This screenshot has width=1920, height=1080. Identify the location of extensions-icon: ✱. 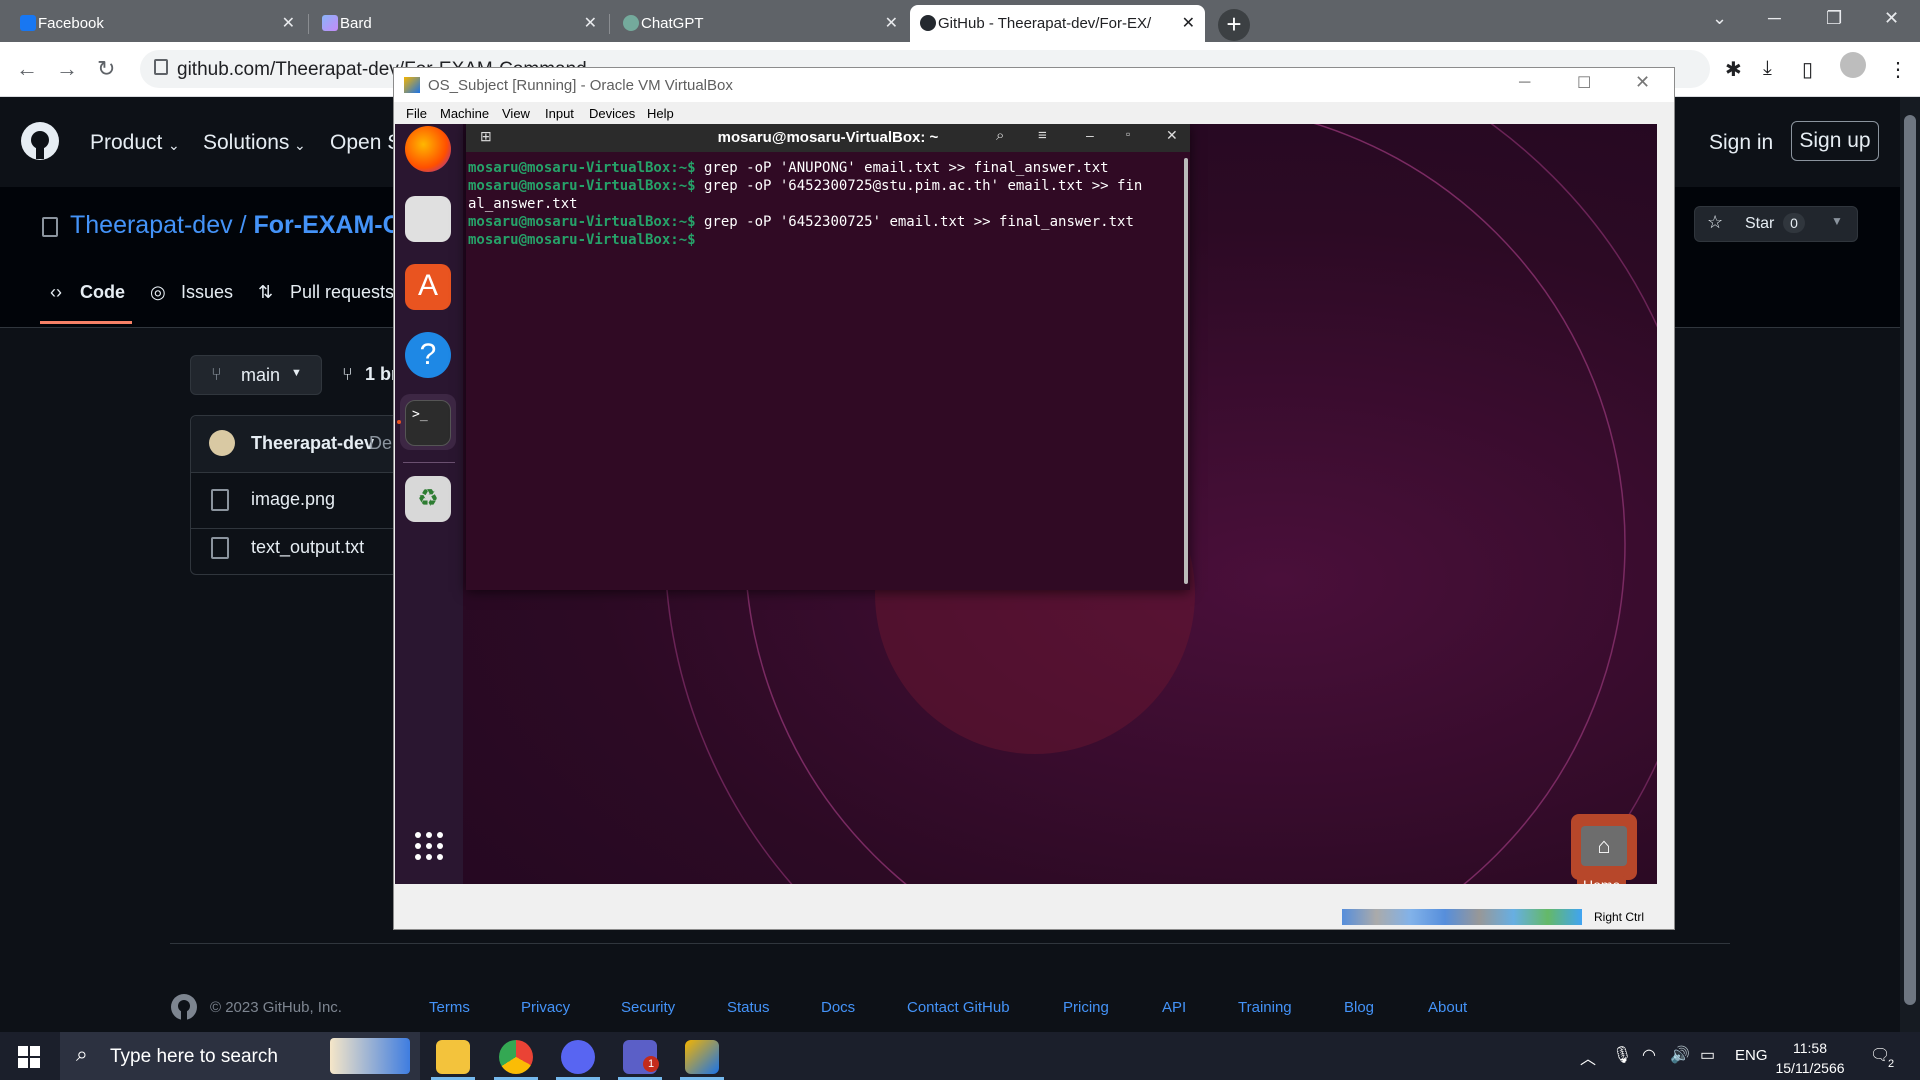
(1733, 69).